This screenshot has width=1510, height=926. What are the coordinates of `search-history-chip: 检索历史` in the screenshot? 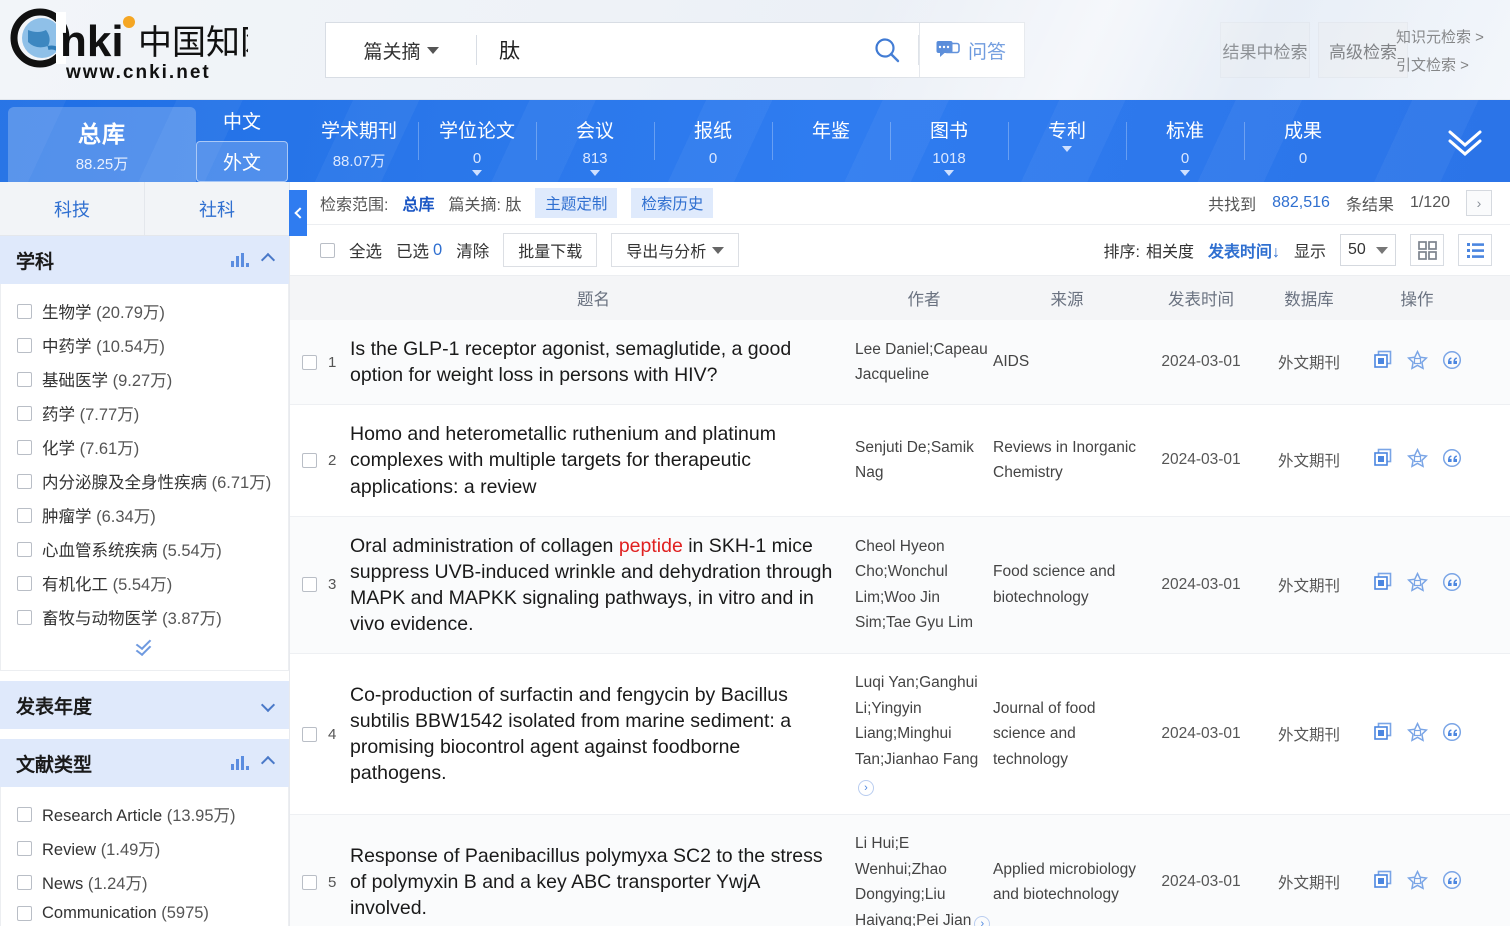 It's located at (672, 203).